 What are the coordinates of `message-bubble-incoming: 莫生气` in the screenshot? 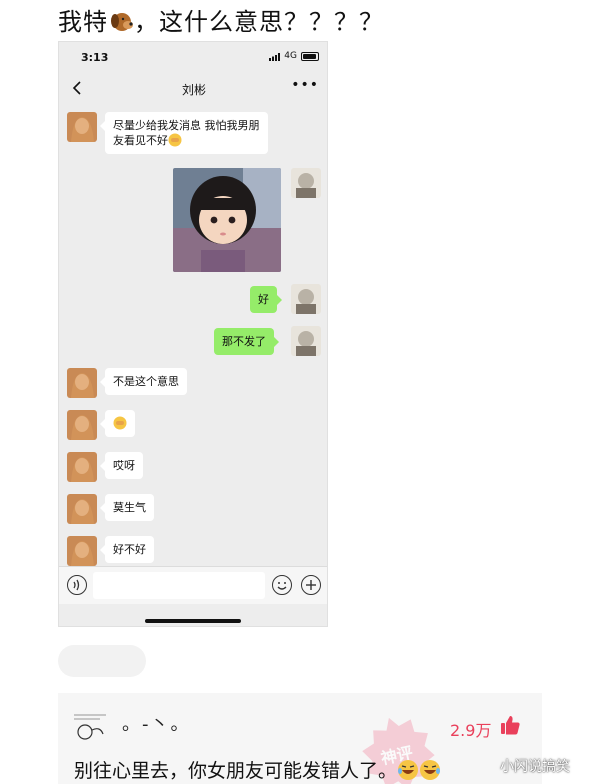 It's located at (127, 507).